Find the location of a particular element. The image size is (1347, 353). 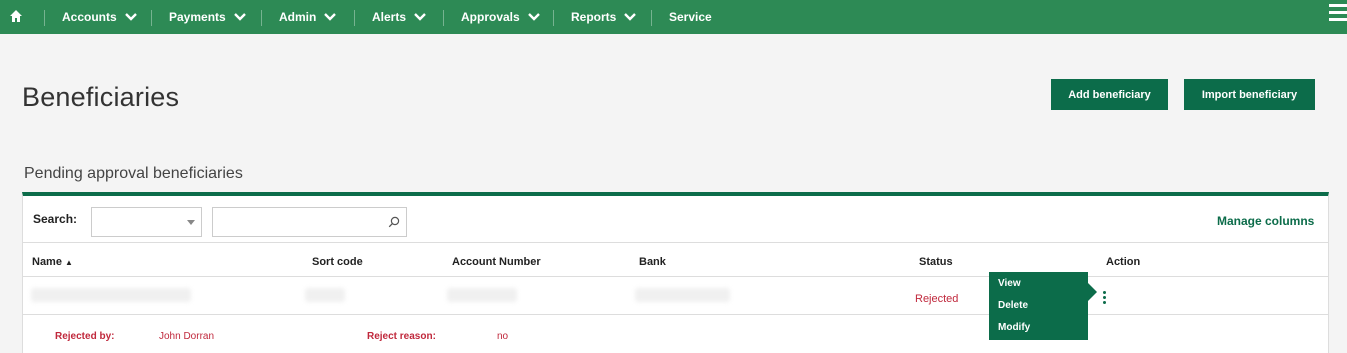

hamburger-menu-icon is located at coordinates (1338, 14).